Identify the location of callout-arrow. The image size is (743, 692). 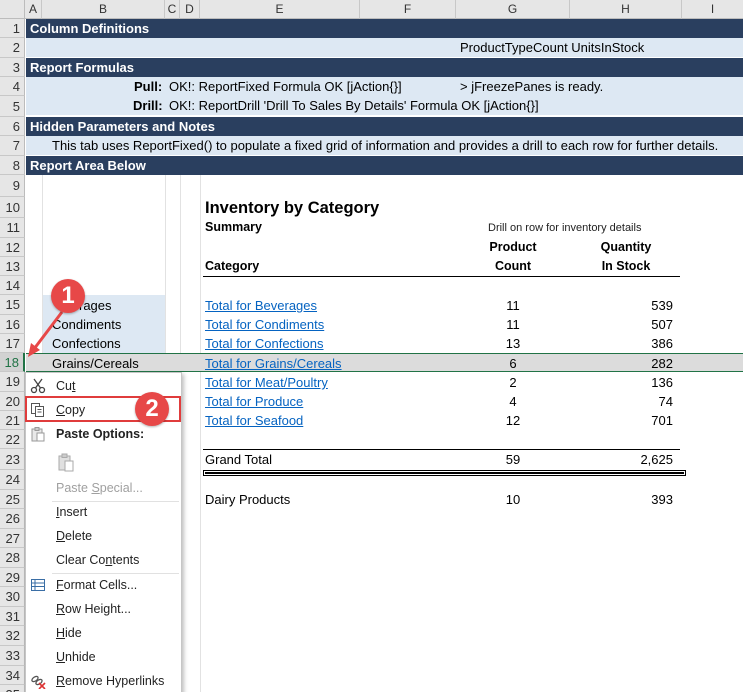
(46, 334).